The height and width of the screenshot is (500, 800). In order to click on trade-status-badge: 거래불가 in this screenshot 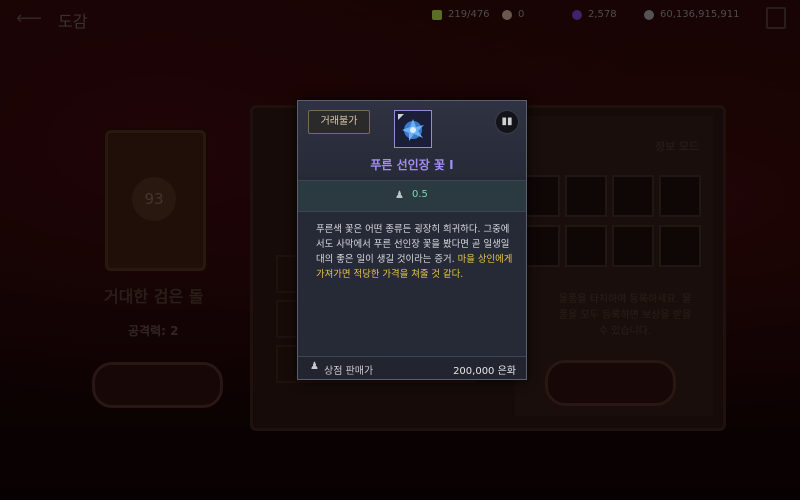, I will do `click(339, 122)`.